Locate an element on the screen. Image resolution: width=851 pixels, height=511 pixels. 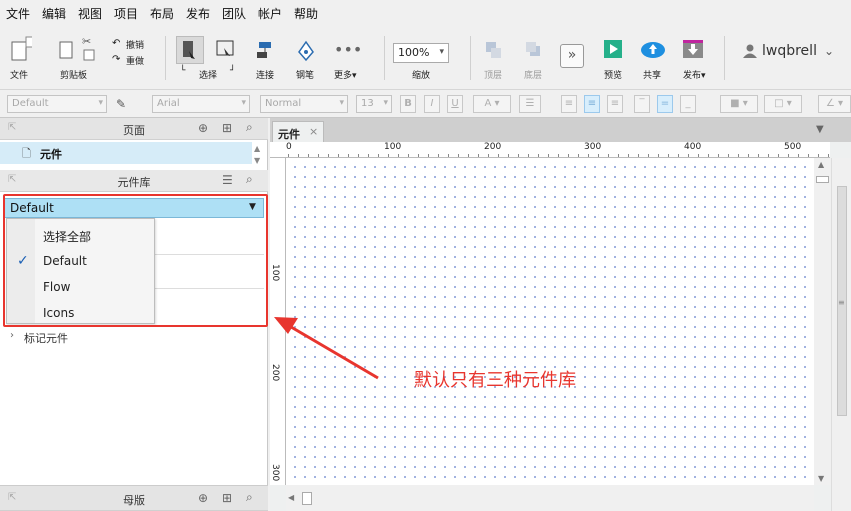
tagged-widgets-item: › 标记元件 is located at coordinates (133, 338).